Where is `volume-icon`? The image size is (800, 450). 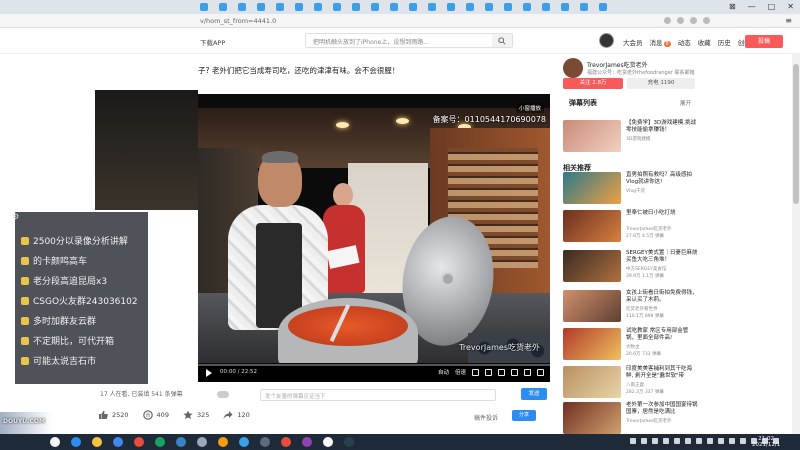
volume-icon is located at coordinates (488, 372).